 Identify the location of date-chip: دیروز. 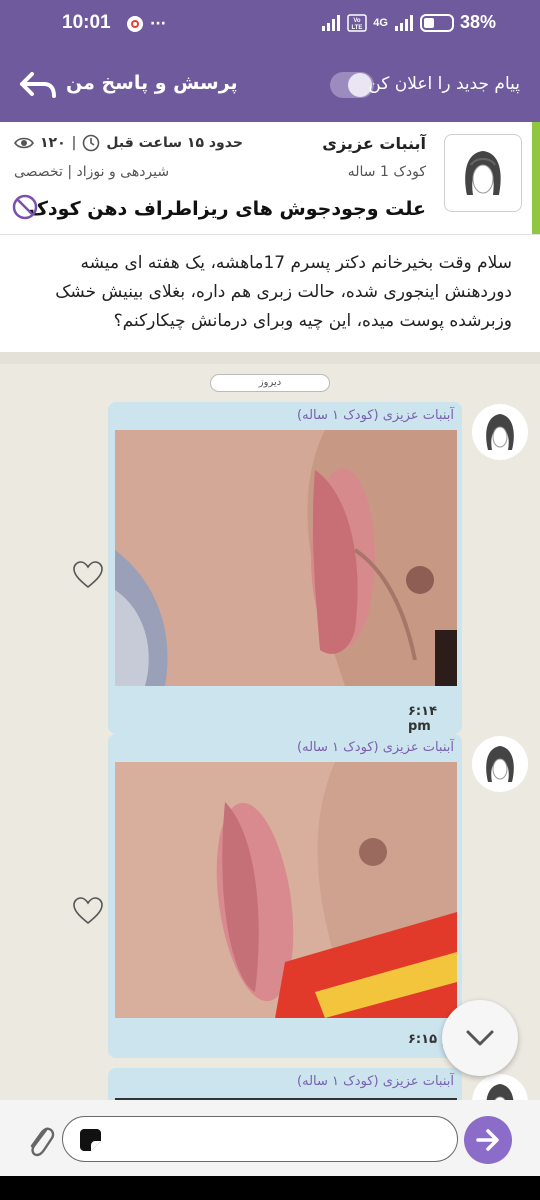
(270, 383).